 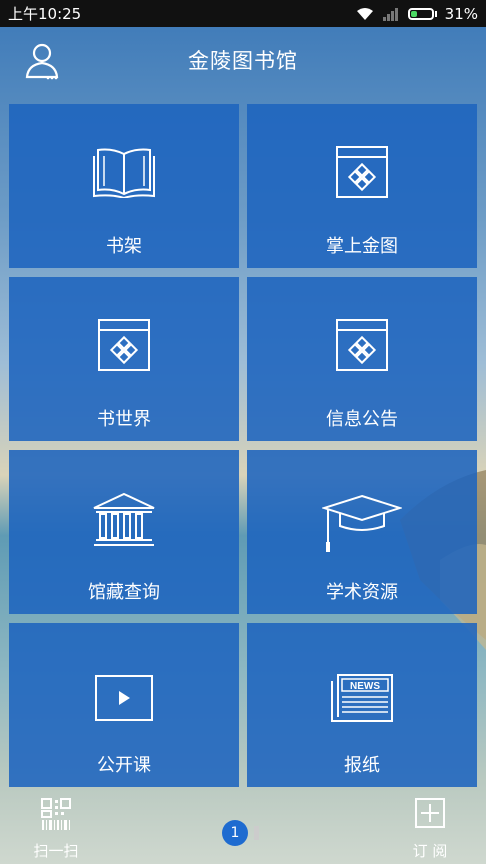 I want to click on tile-announcements: 信息公告, so click(x=362, y=359).